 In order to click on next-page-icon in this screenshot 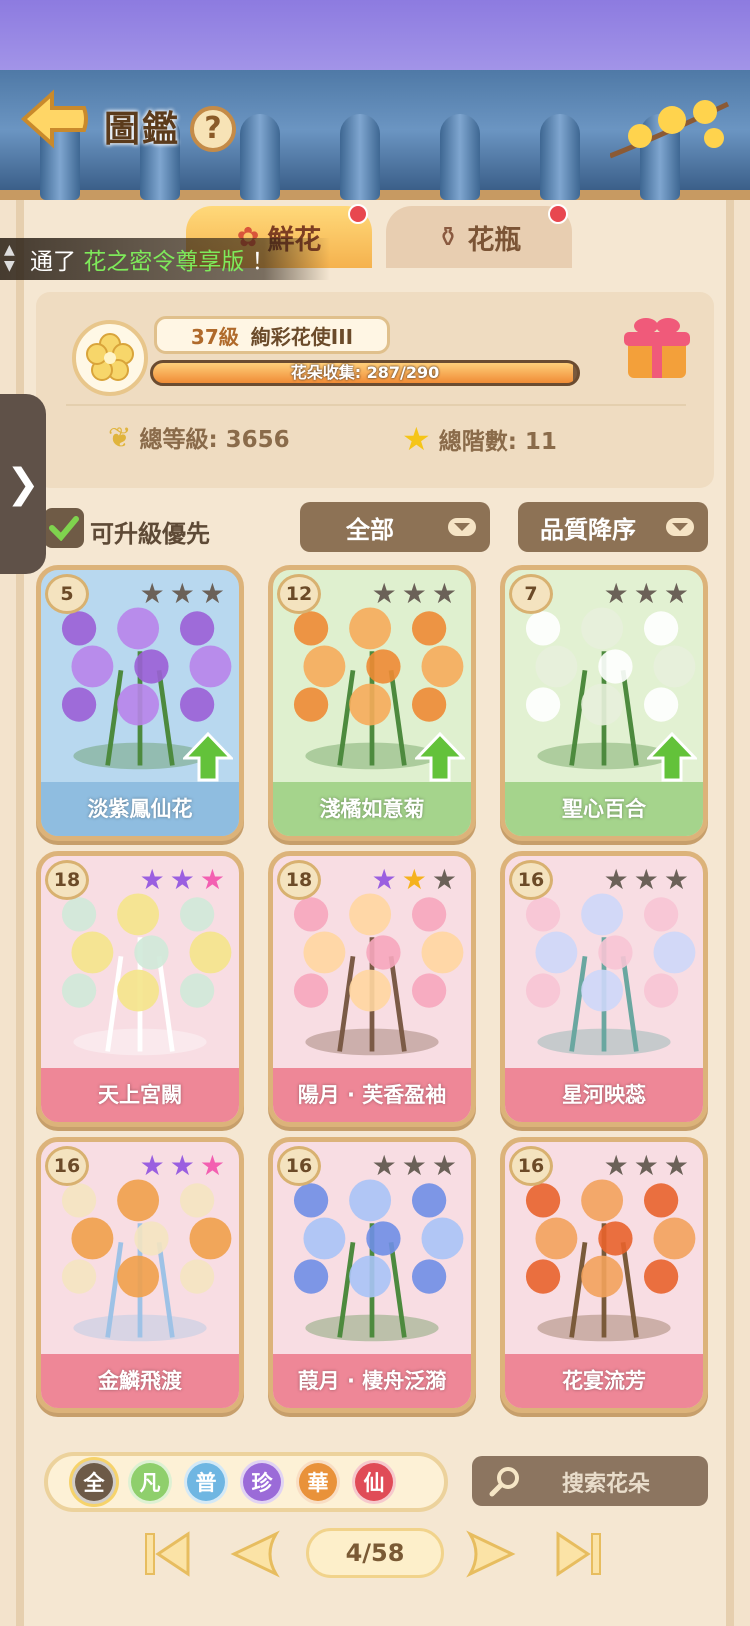, I will do `click(492, 1554)`.